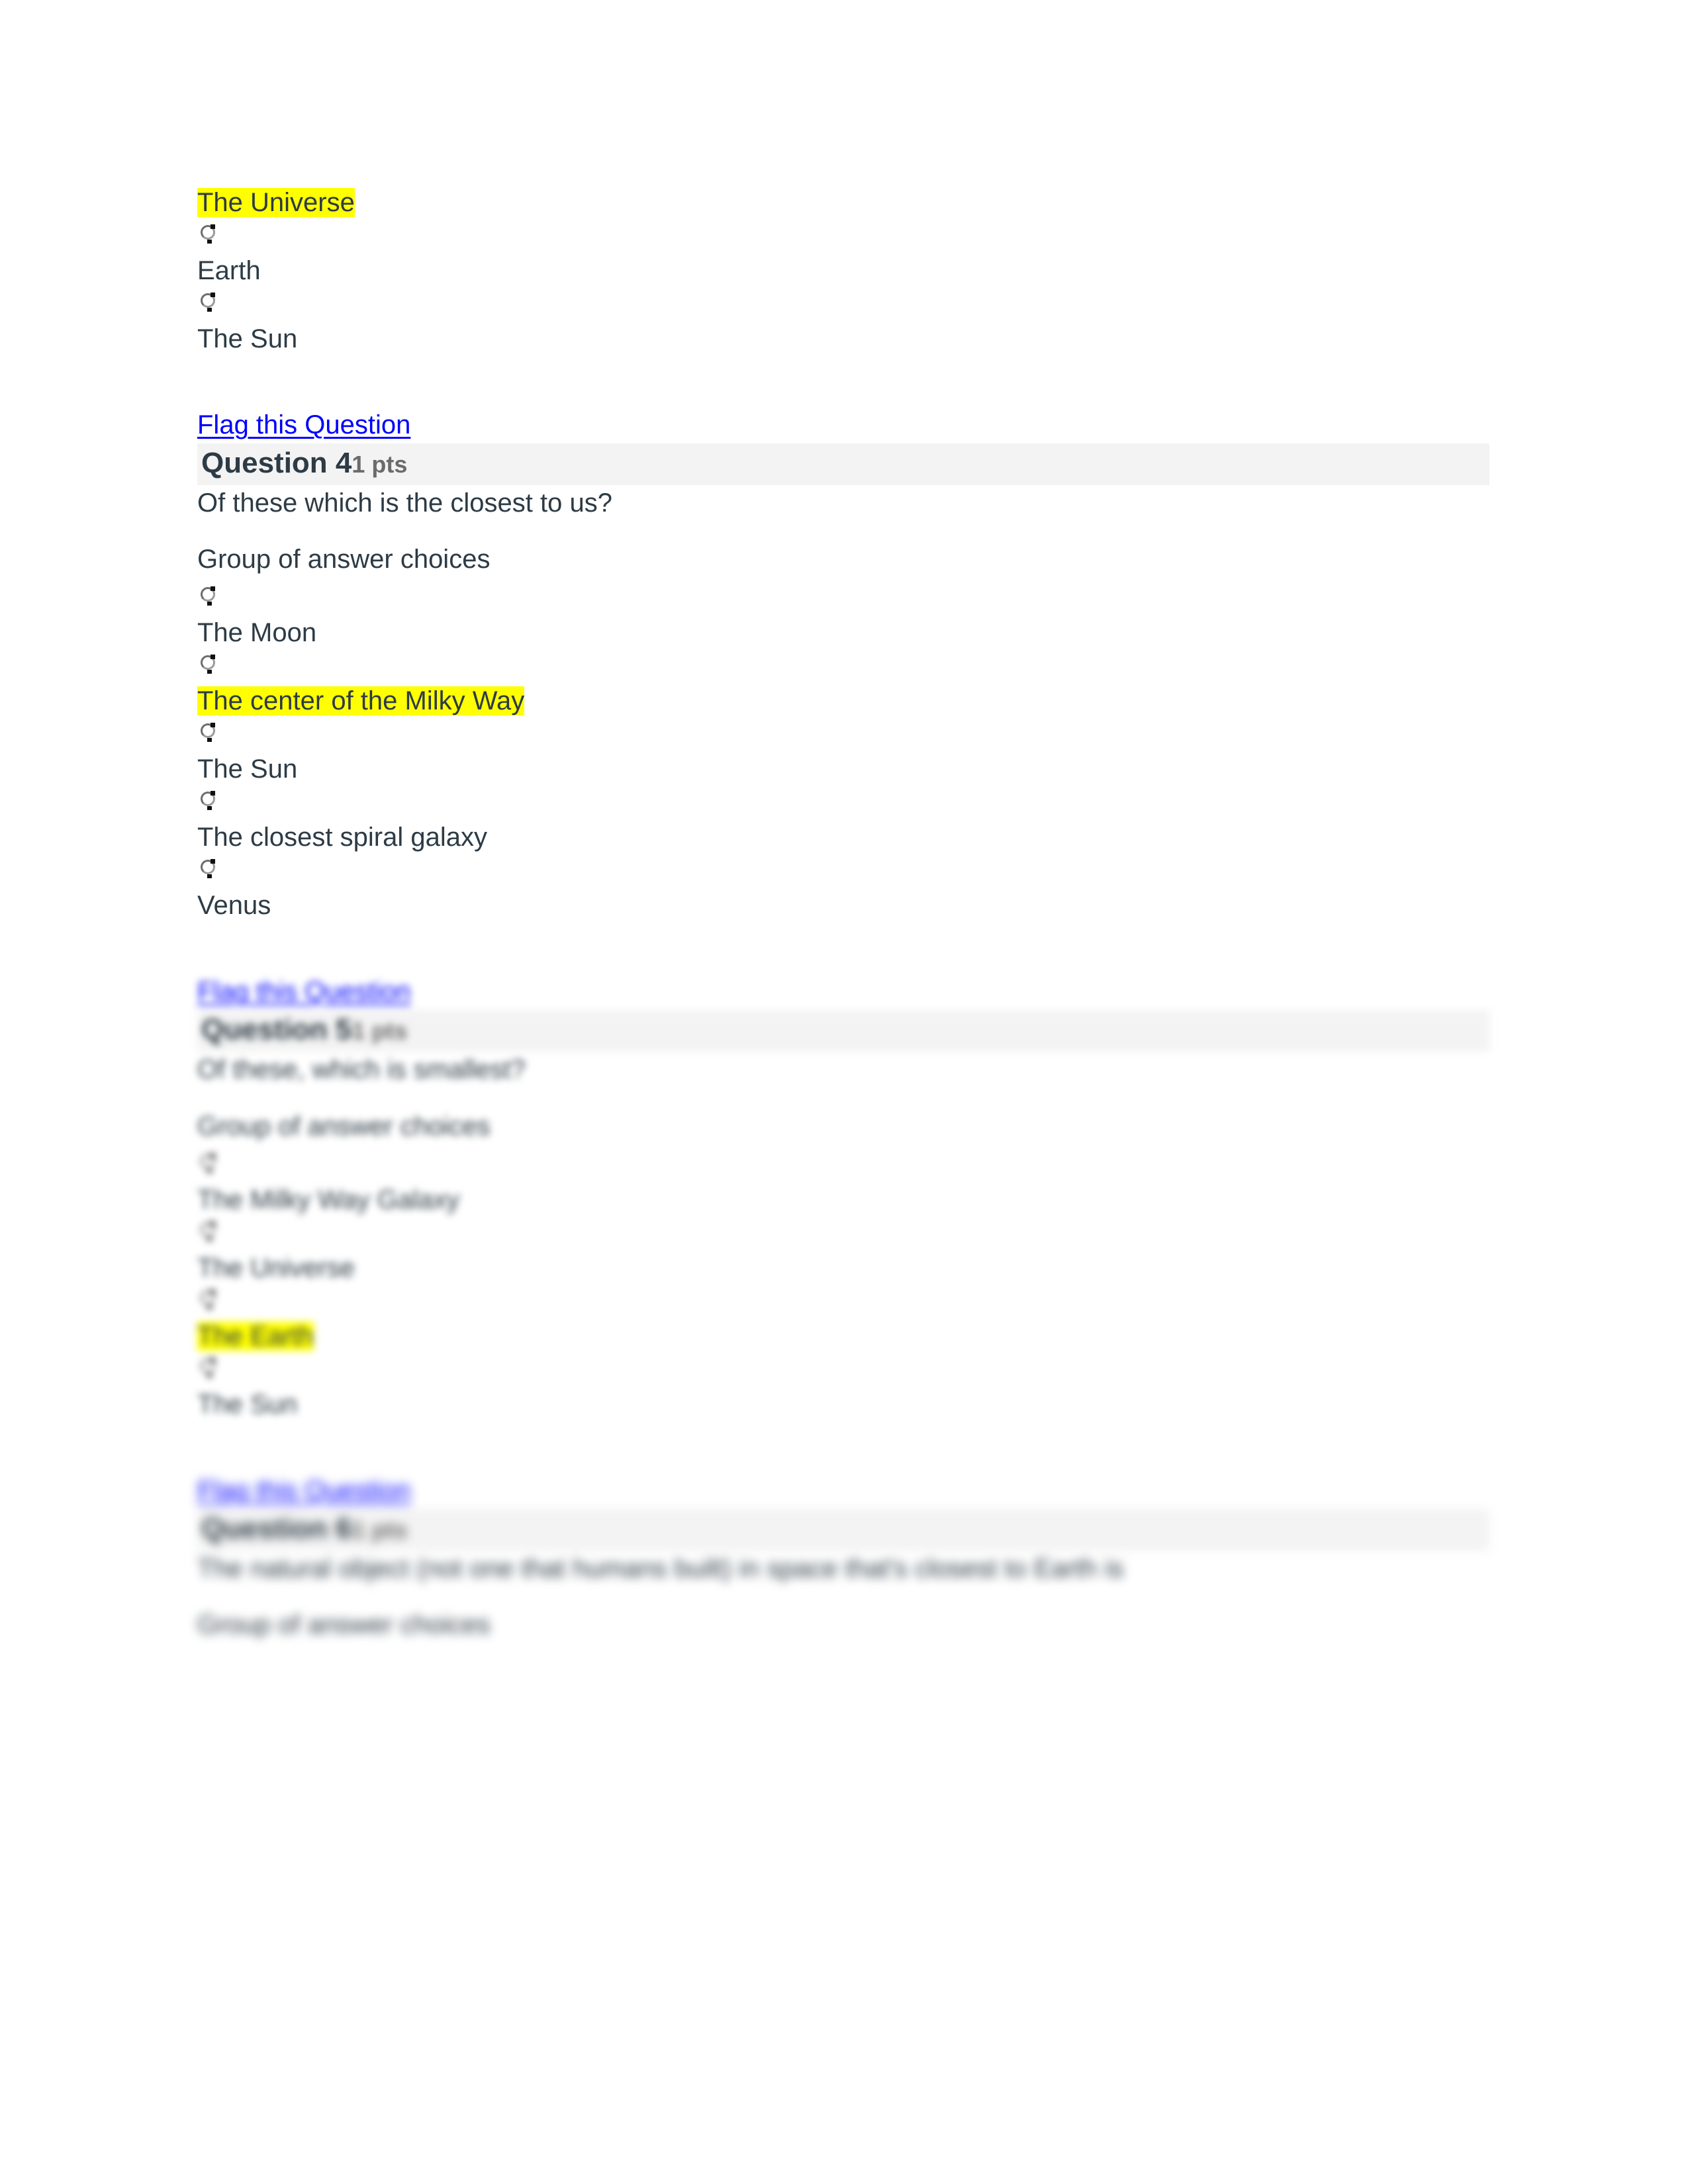 This screenshot has height=2184, width=1688. Describe the element at coordinates (276, 1029) in the screenshot. I see `question-number: Question 5` at that location.